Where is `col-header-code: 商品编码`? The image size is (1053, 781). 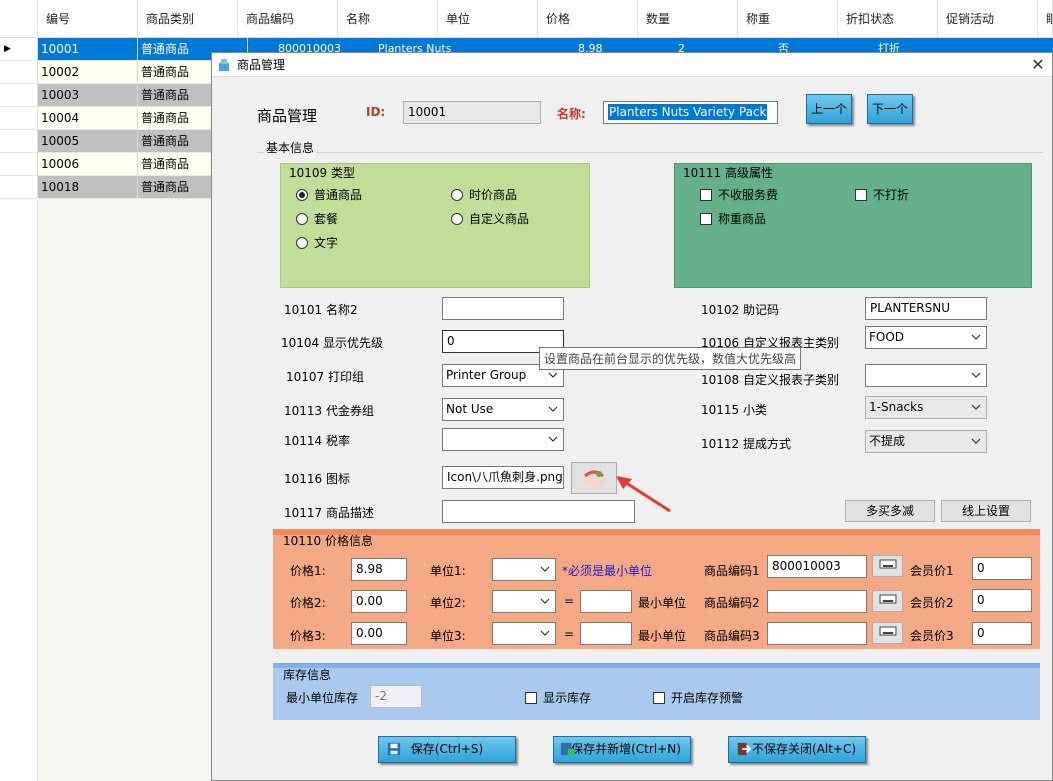 col-header-code: 商品编码 is located at coordinates (288, 19).